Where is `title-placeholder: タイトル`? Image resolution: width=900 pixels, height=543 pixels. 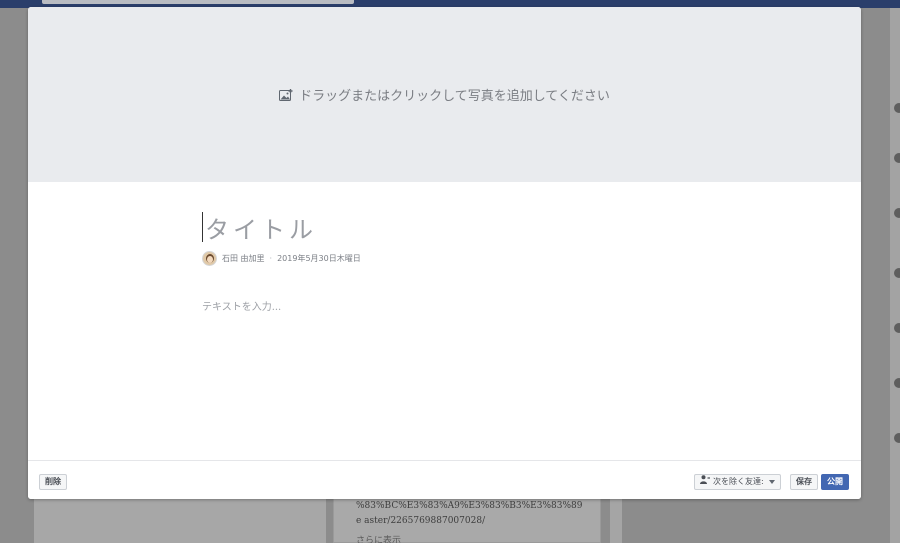 title-placeholder: タイトル is located at coordinates (261, 229).